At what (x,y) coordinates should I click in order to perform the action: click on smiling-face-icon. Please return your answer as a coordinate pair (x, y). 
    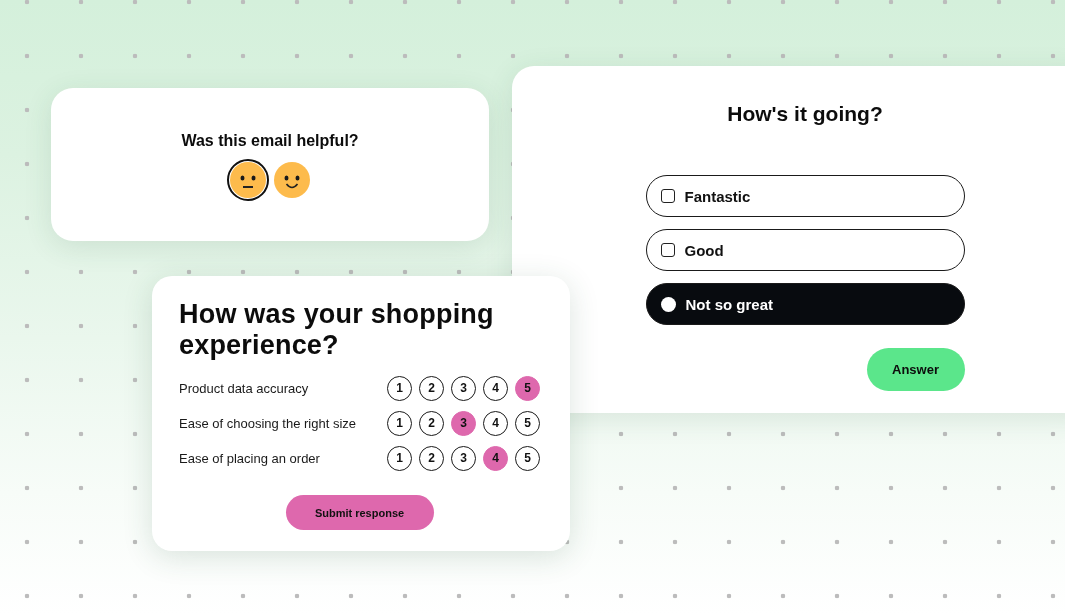
    Looking at the image, I should click on (292, 179).